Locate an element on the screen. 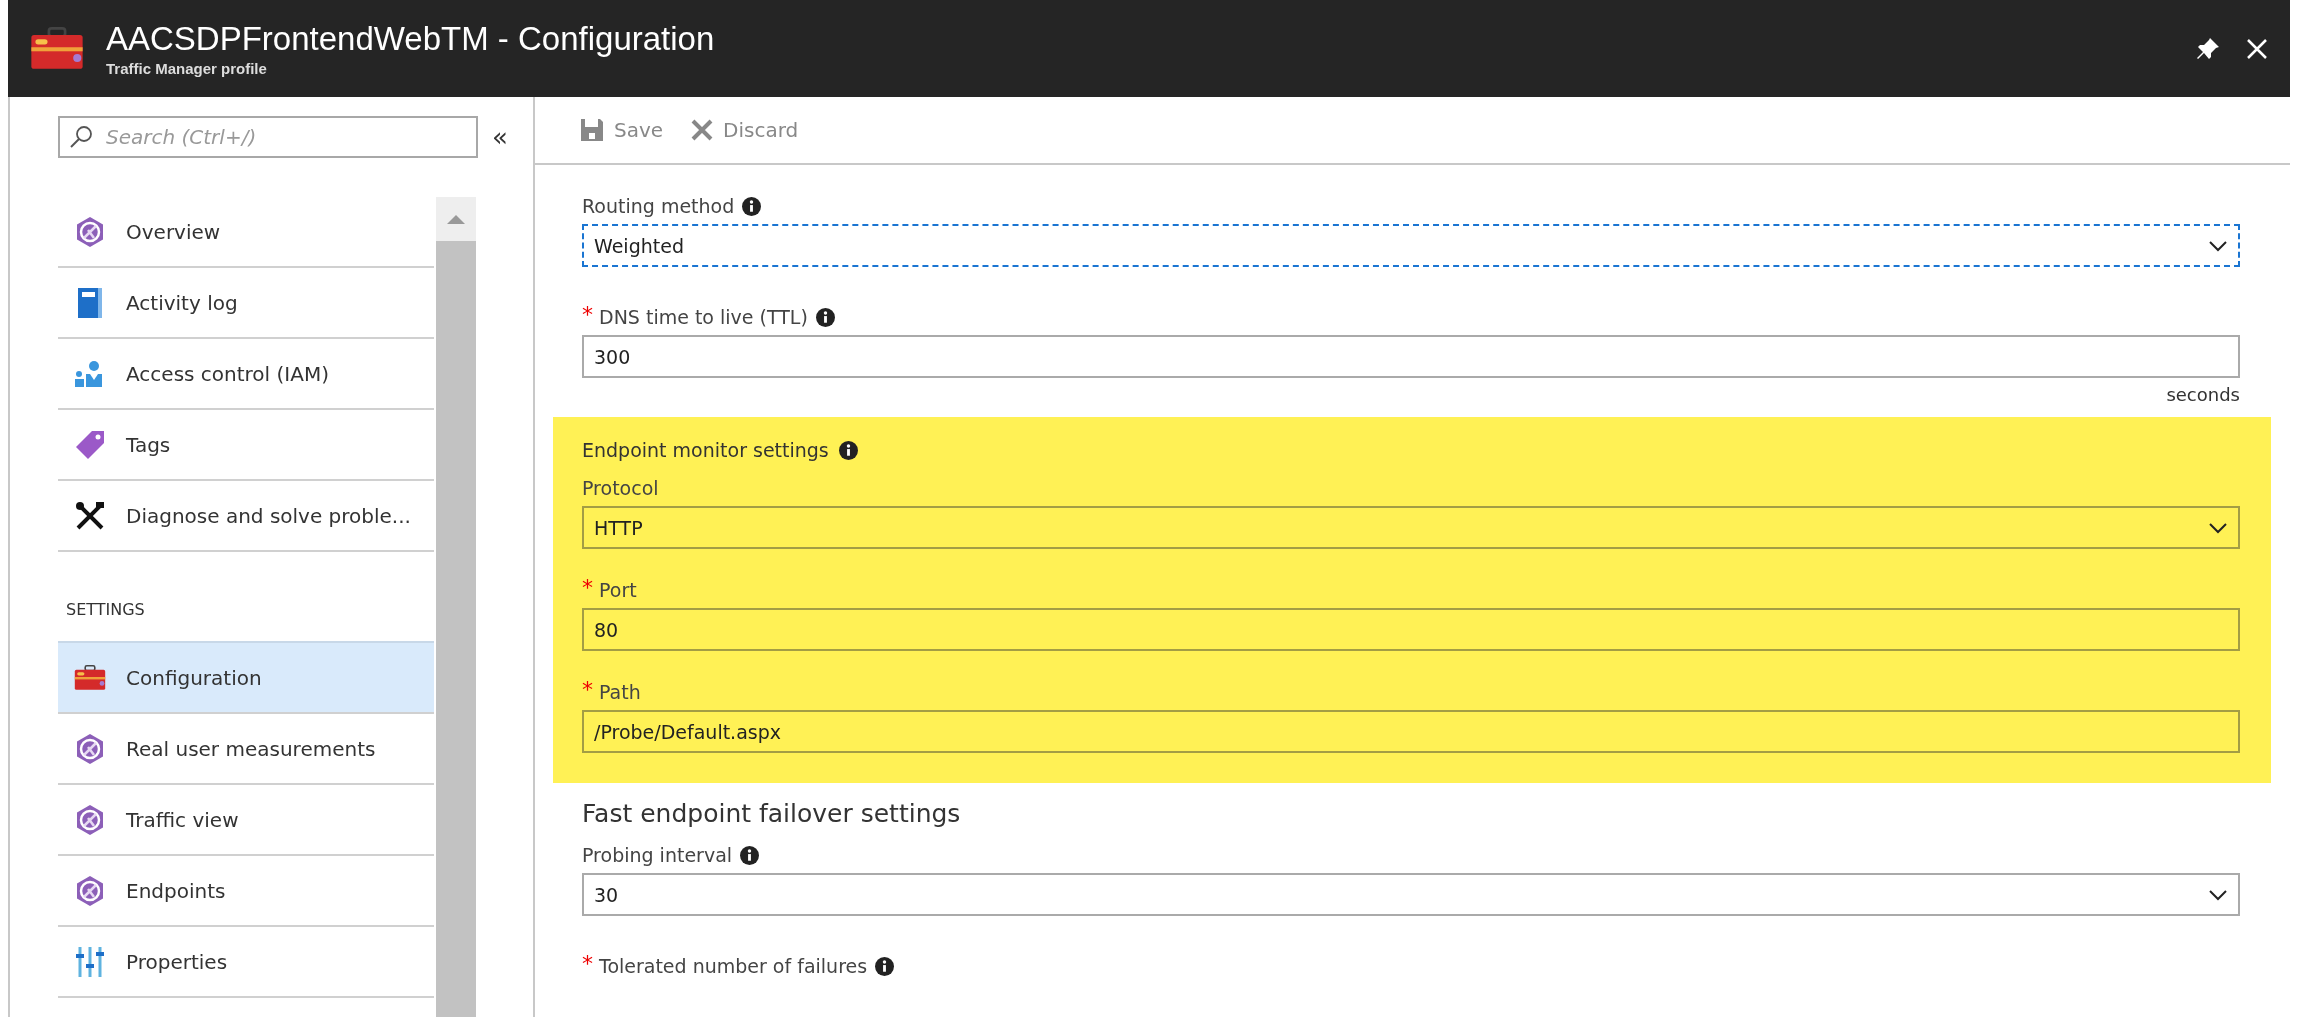 Image resolution: width=2300 pixels, height=1017 pixels. dropdown: Weighted is located at coordinates (1411, 245).